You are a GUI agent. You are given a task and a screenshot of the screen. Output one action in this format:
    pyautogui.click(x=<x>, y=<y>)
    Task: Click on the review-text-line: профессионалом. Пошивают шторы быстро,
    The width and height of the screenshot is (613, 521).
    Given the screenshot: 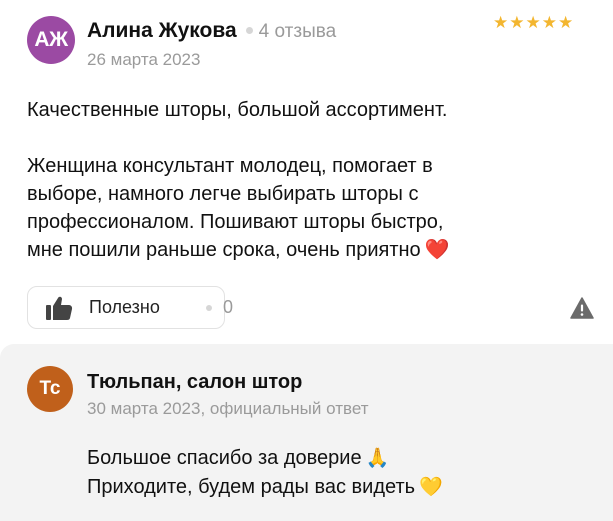 What is the action you would take?
    pyautogui.click(x=235, y=222)
    